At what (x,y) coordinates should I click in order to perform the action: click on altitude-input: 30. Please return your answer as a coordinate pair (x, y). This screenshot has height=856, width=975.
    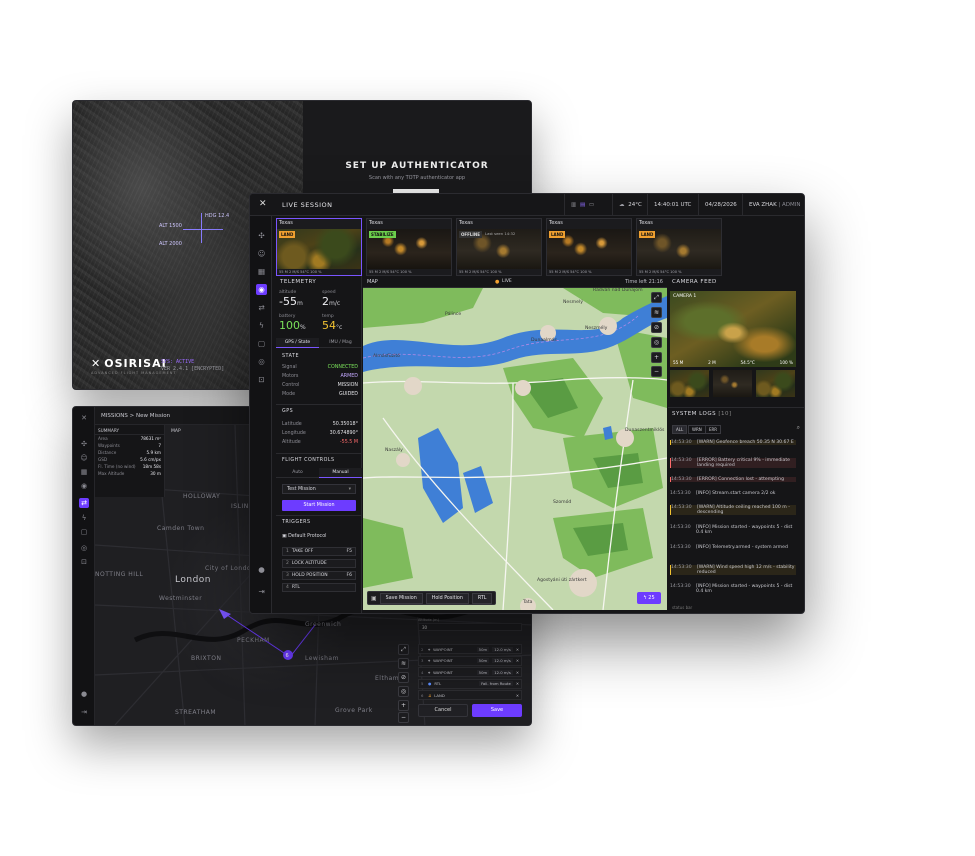
    Looking at the image, I should click on (470, 627).